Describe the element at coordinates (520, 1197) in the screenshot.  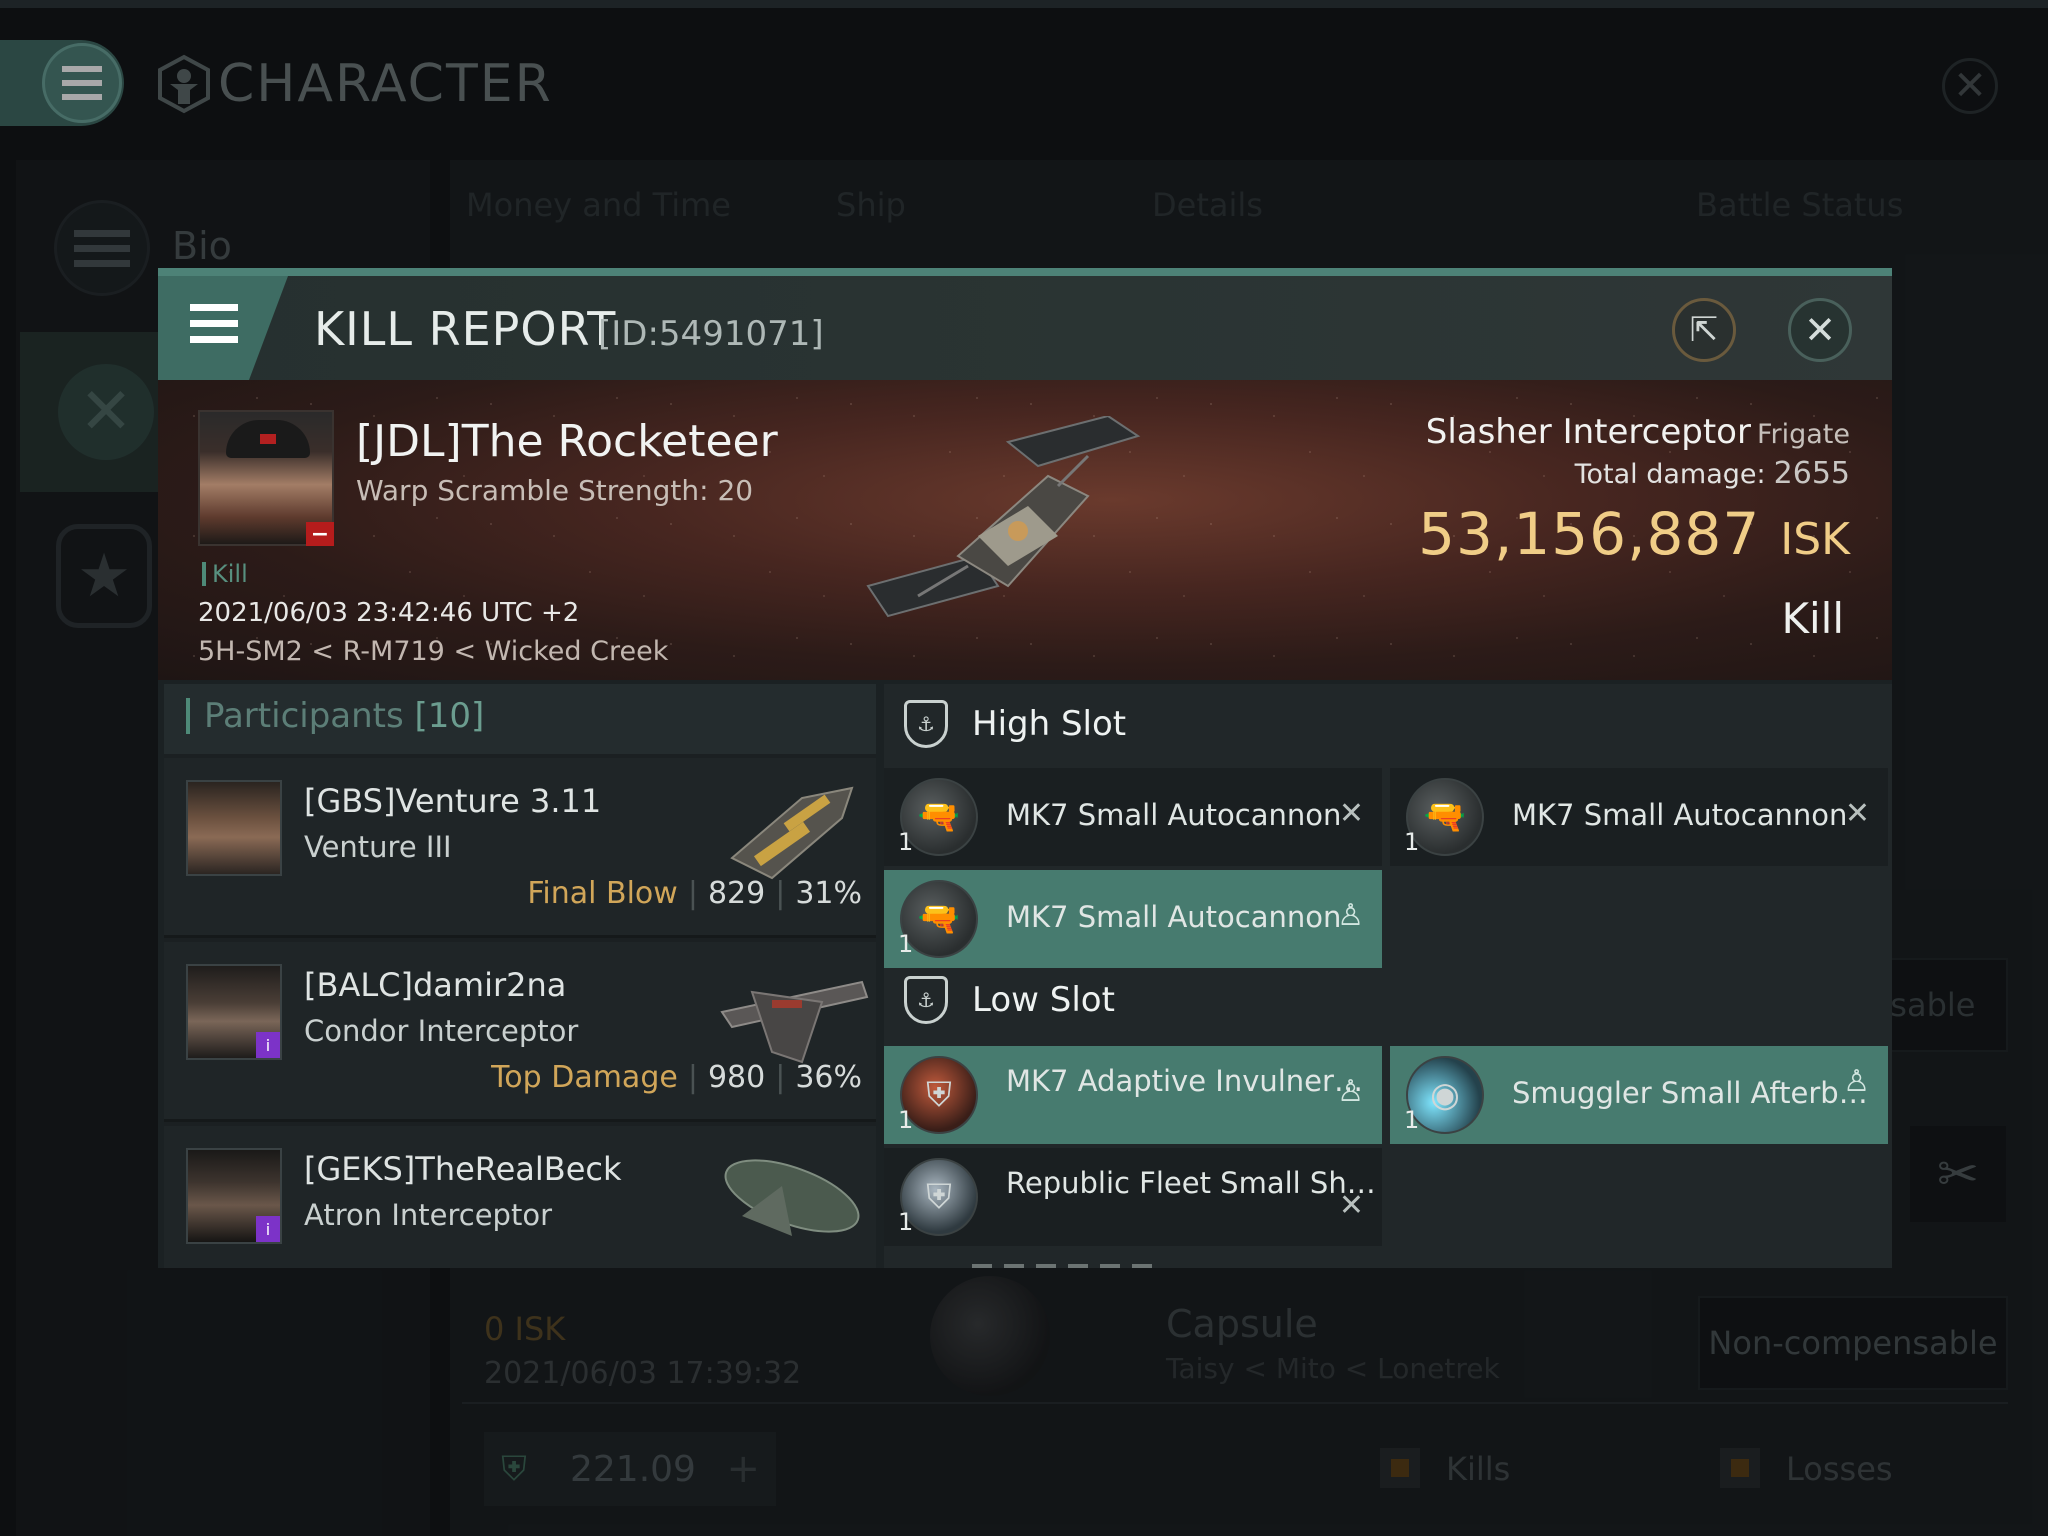
I see `participant-row: i [GEKS]TheRealBeck Atron Interceptor` at that location.